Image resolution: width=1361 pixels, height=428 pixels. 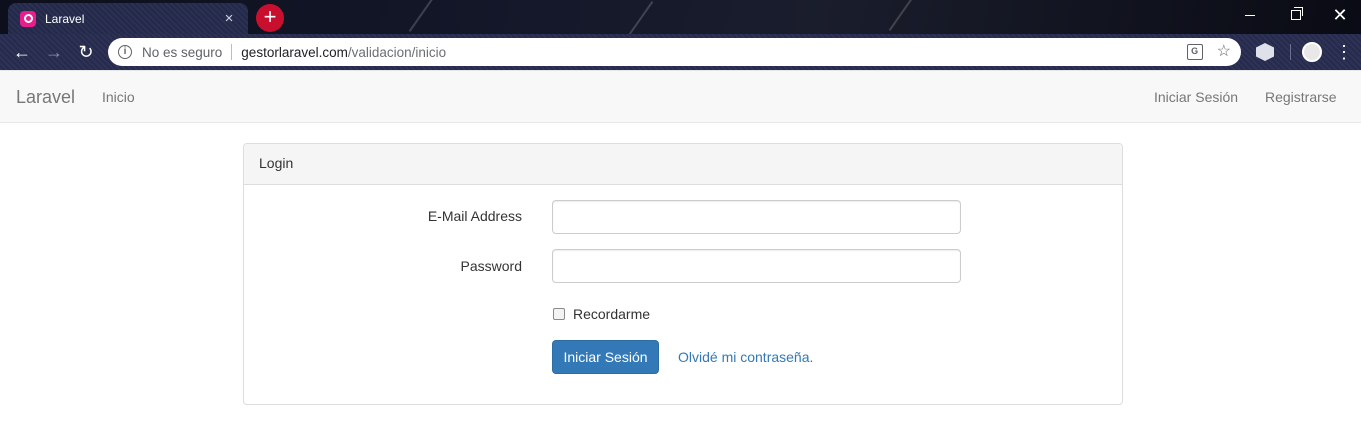 What do you see at coordinates (22, 53) in the screenshot?
I see `back-icon: ←` at bounding box center [22, 53].